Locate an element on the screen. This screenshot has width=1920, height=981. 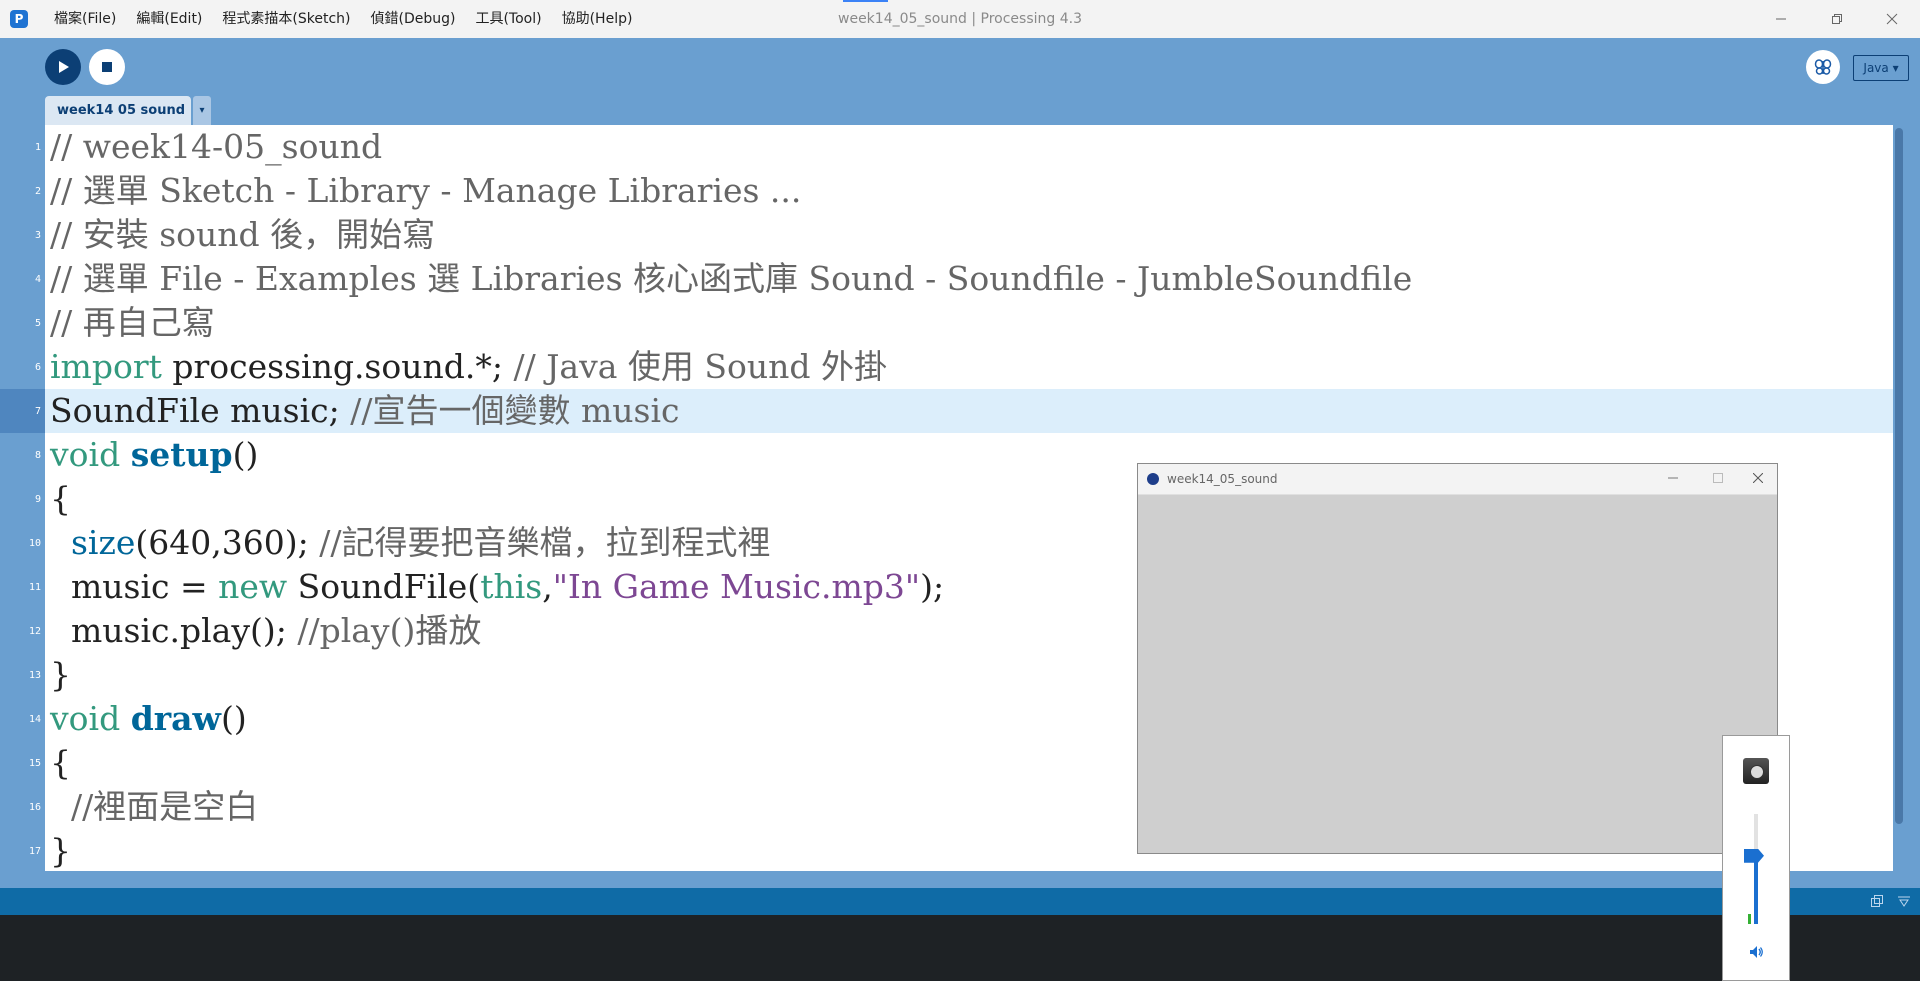
code-token: //記得要把音樂檔，拉到程式裡 is located at coordinates (545, 542).